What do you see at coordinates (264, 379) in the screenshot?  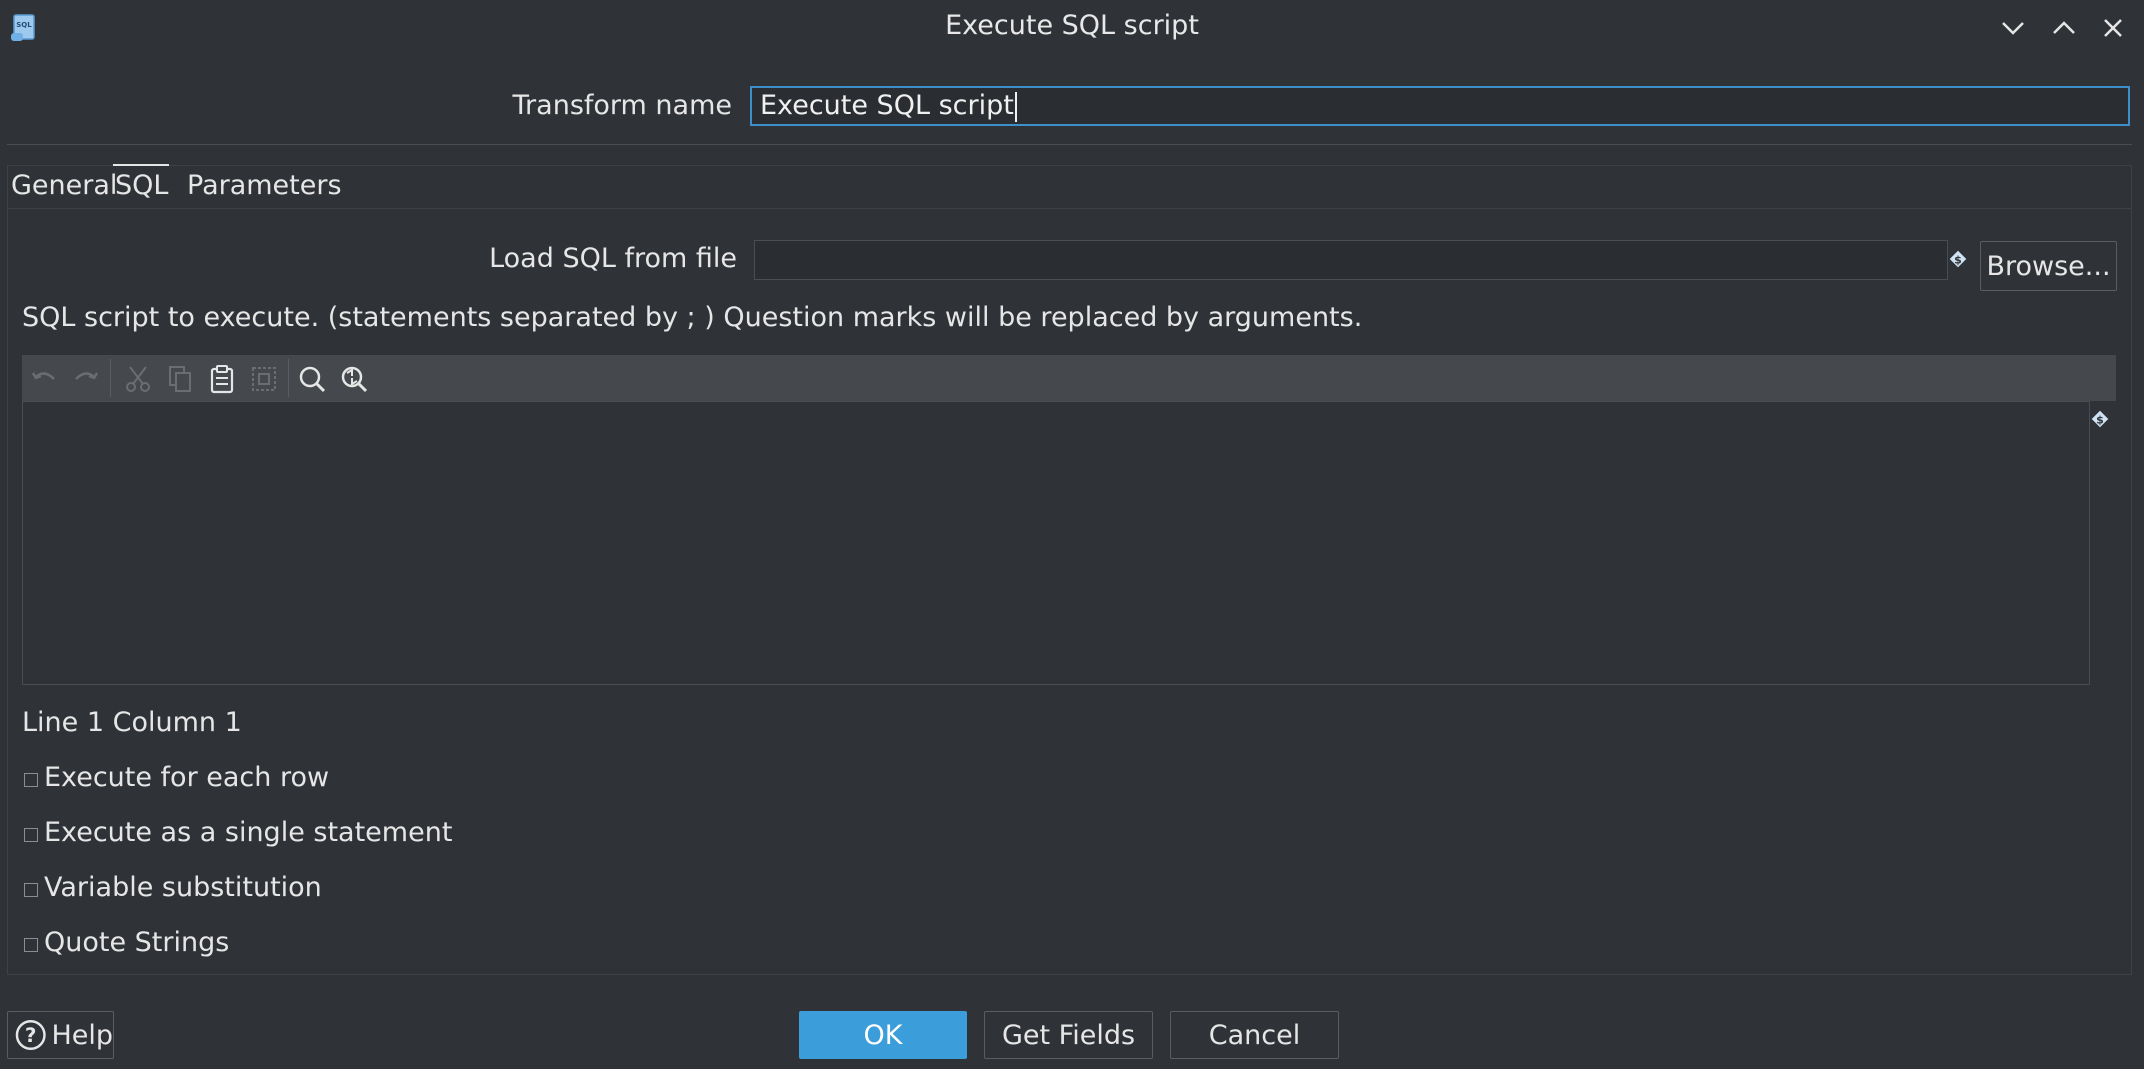 I see `select-all-icon` at bounding box center [264, 379].